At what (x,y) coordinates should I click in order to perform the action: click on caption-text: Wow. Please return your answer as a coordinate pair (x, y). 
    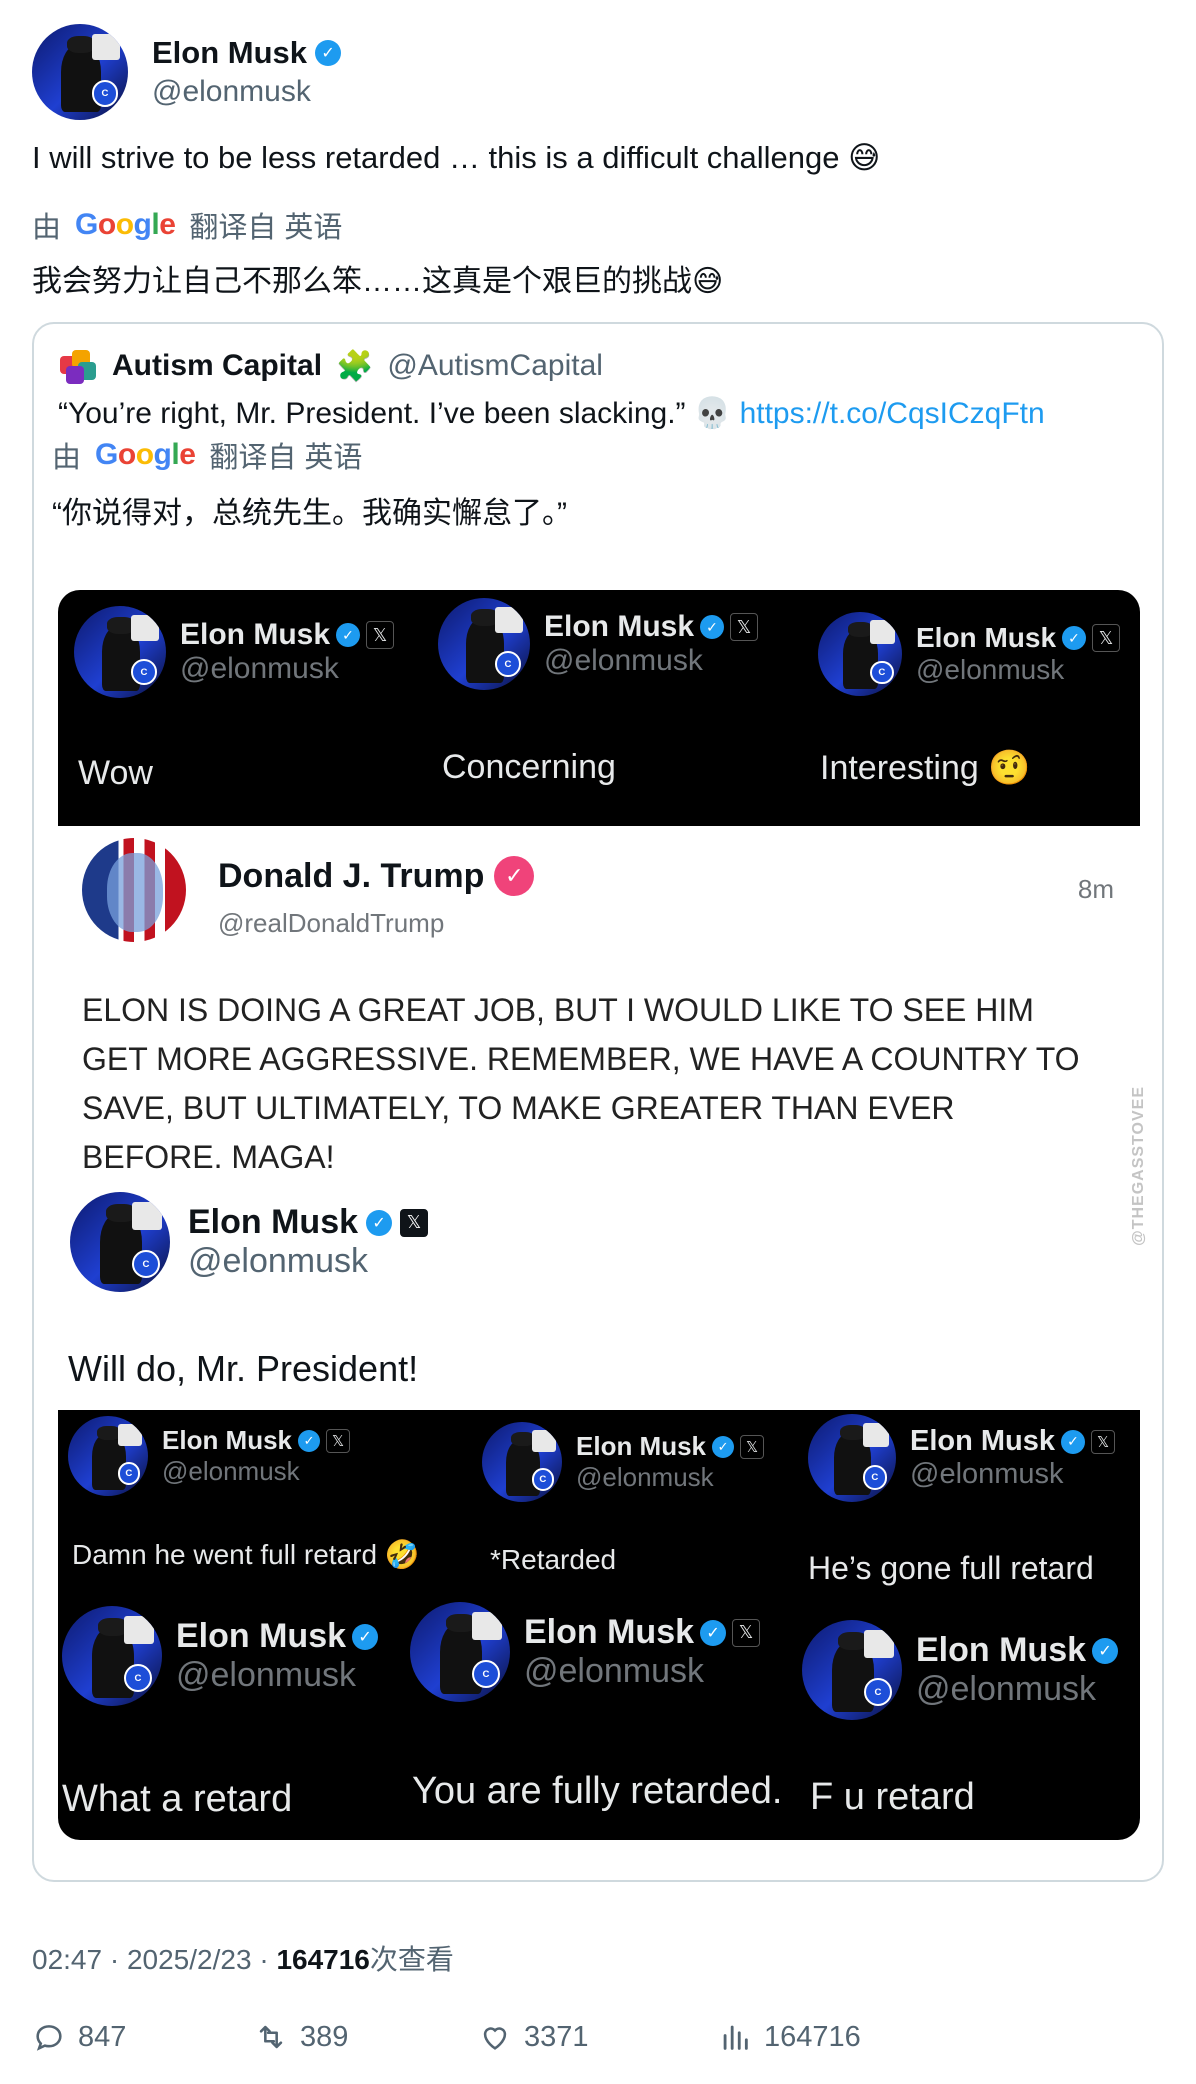
    Looking at the image, I should click on (115, 773).